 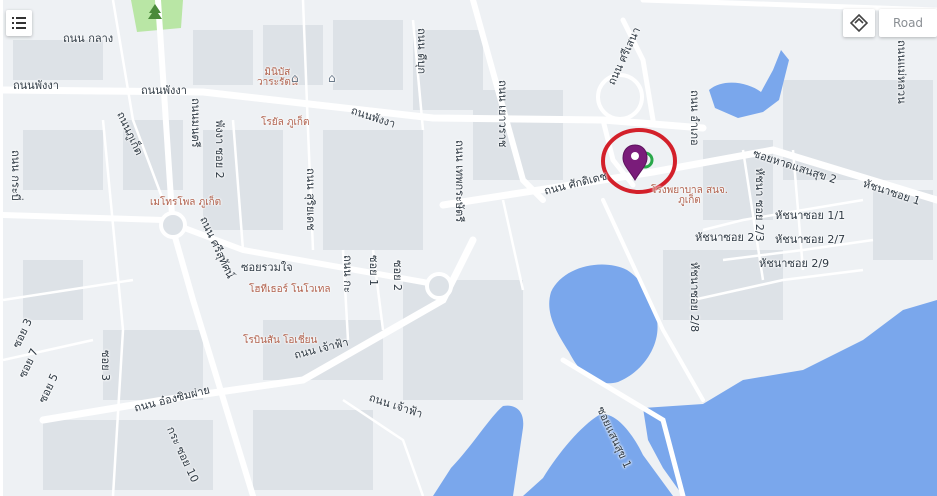 What do you see at coordinates (88, 38) in the screenshot?
I see `street-label: ถนน กลาง` at bounding box center [88, 38].